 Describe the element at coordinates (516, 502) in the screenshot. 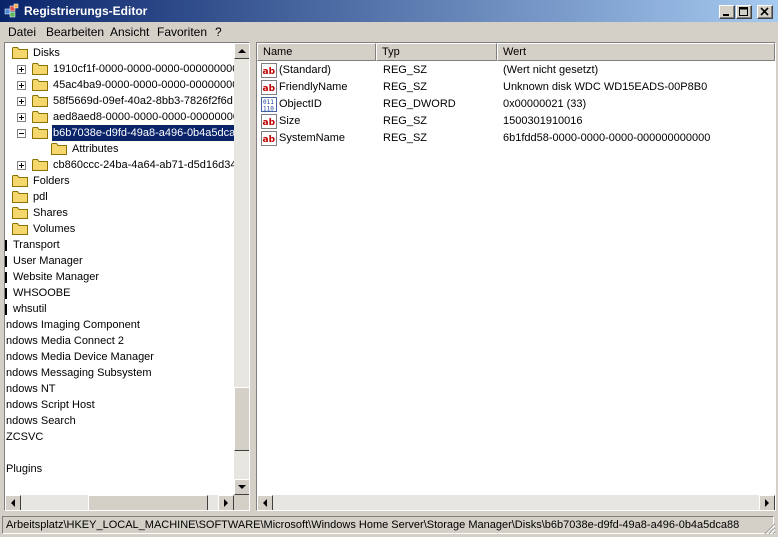

I see `values-horizontal-scrollbar` at that location.